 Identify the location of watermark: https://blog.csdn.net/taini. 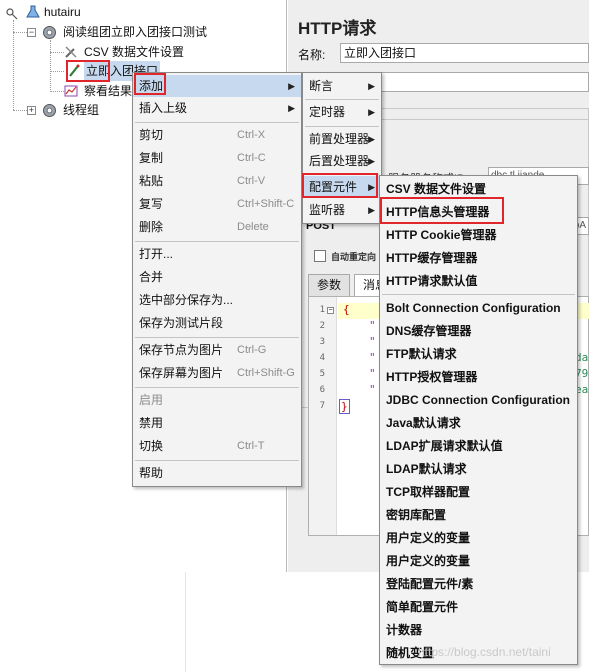
(484, 652).